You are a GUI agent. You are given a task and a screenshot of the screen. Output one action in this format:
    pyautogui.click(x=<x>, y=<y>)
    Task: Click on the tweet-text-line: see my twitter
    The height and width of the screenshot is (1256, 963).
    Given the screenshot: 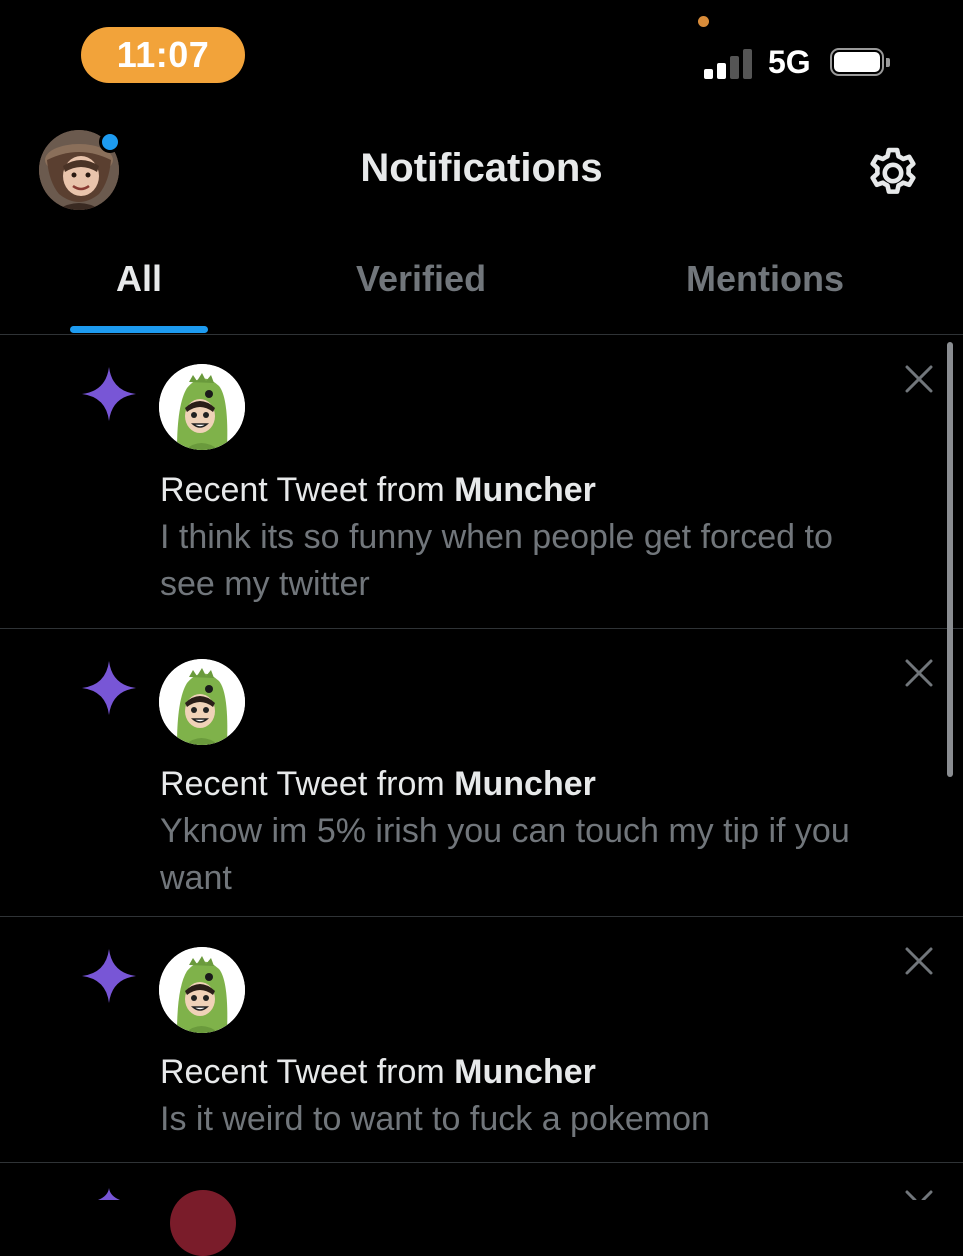 What is the action you would take?
    pyautogui.click(x=265, y=584)
    